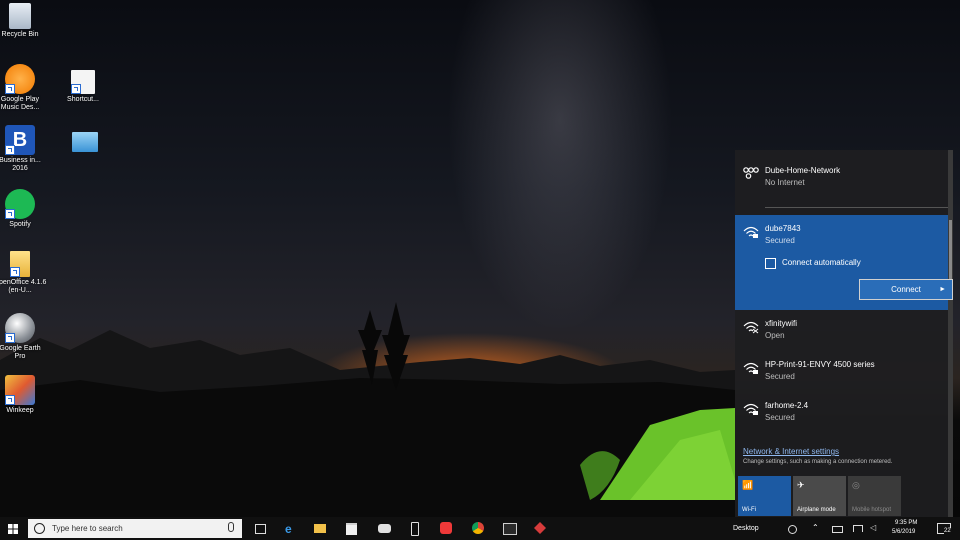 The image size is (960, 540). Describe the element at coordinates (821, 262) in the screenshot. I see `connect-automatically-label: Connect automatically` at that location.